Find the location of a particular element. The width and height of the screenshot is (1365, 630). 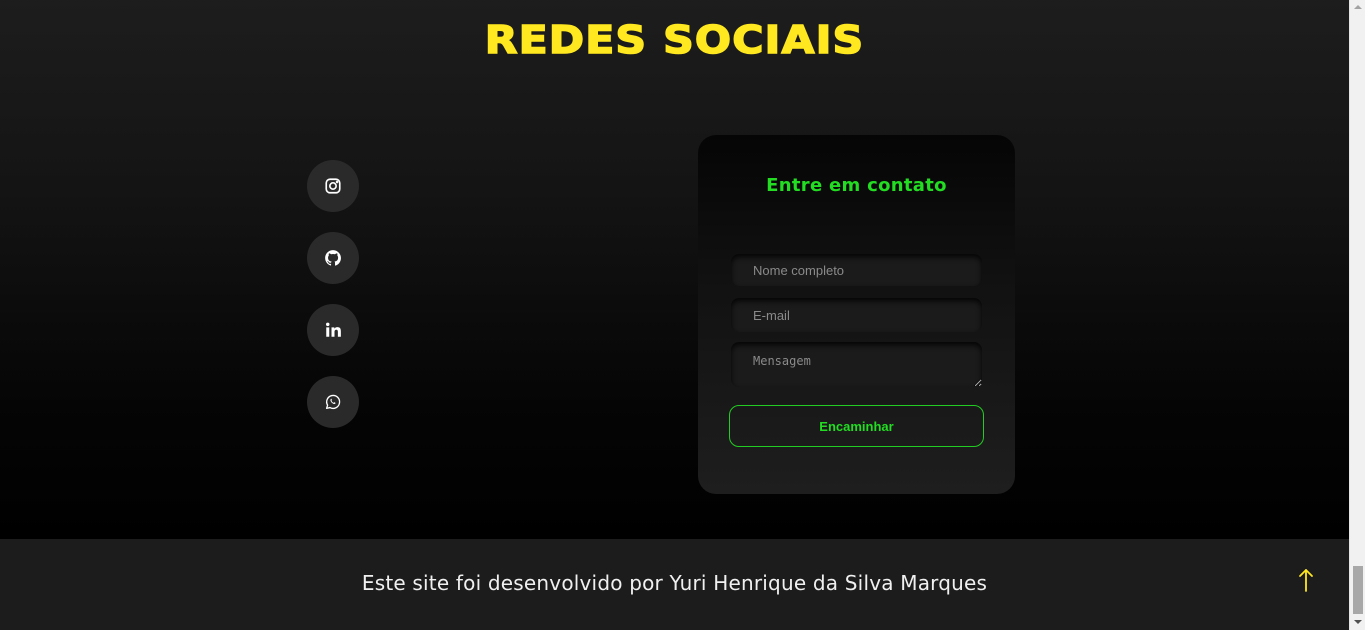

email-field is located at coordinates (856, 315).